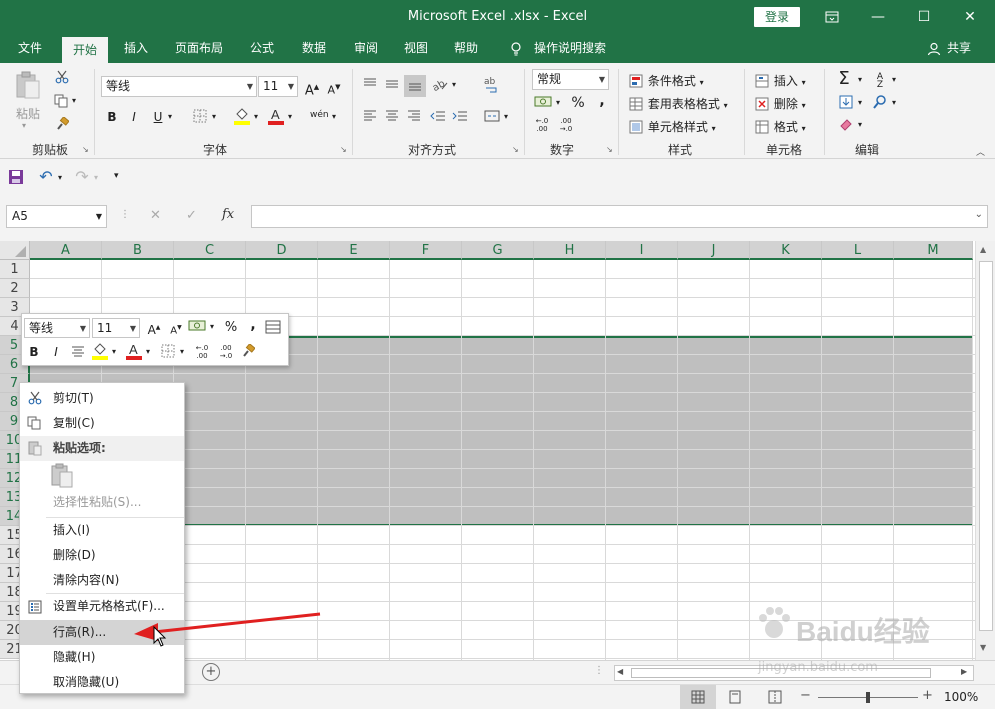 Image resolution: width=995 pixels, height=709 pixels. I want to click on column-header-i: I, so click(642, 250).